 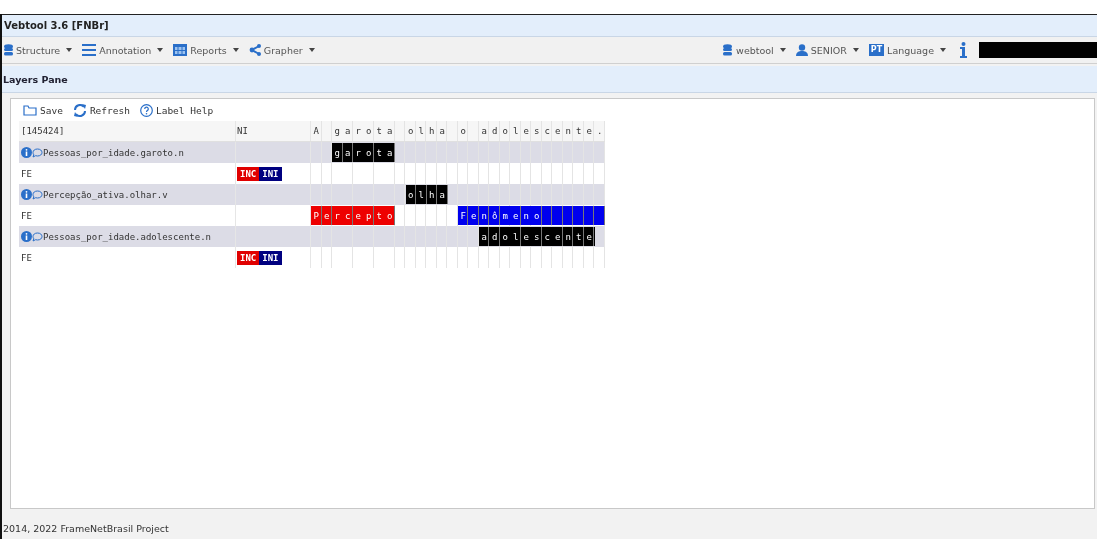 What do you see at coordinates (801, 50) in the screenshot?
I see `user-icon` at bounding box center [801, 50].